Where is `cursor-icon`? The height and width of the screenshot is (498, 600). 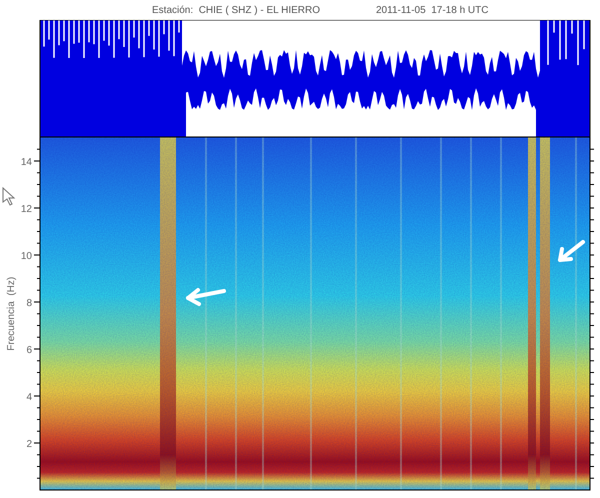
cursor-icon is located at coordinates (9, 196).